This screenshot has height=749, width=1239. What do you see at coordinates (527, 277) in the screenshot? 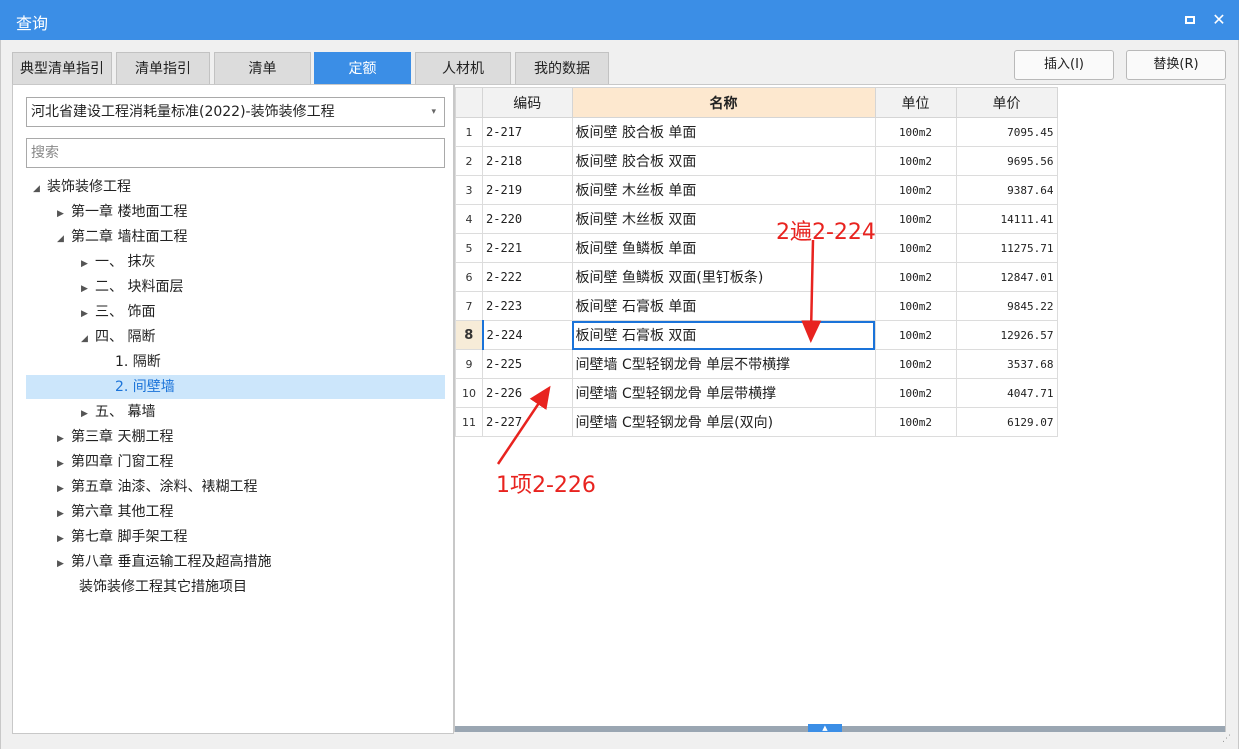
I see `cell-code: 2-222` at bounding box center [527, 277].